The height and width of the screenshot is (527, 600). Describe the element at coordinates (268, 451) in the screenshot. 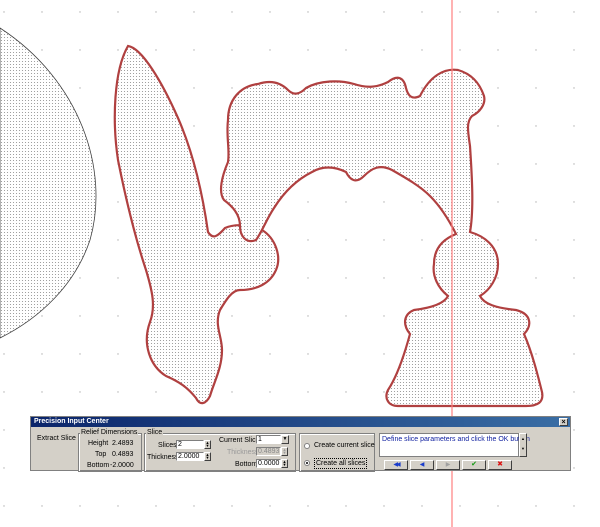

I see `current-thickness-input: 0.4893` at that location.